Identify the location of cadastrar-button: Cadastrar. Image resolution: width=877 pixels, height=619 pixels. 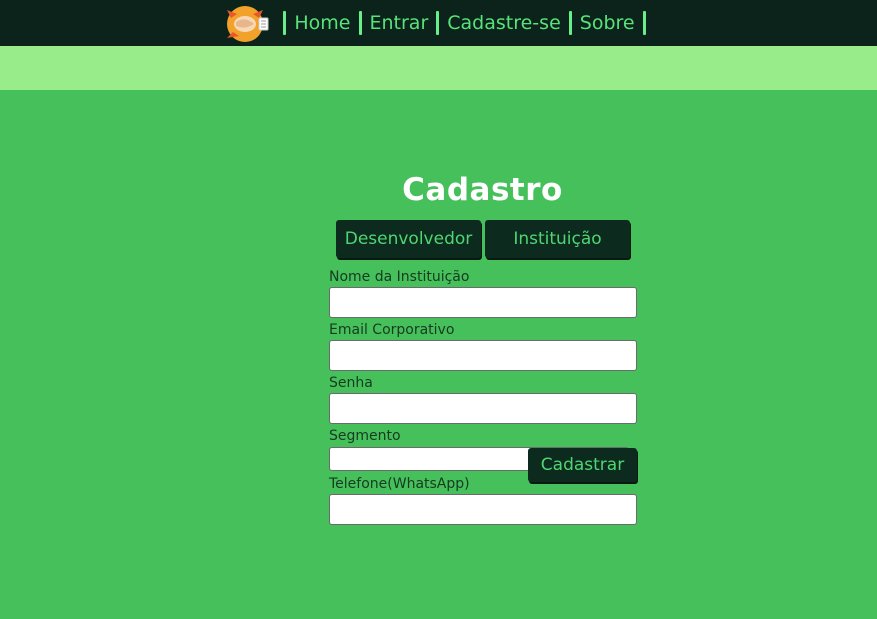
(582, 465).